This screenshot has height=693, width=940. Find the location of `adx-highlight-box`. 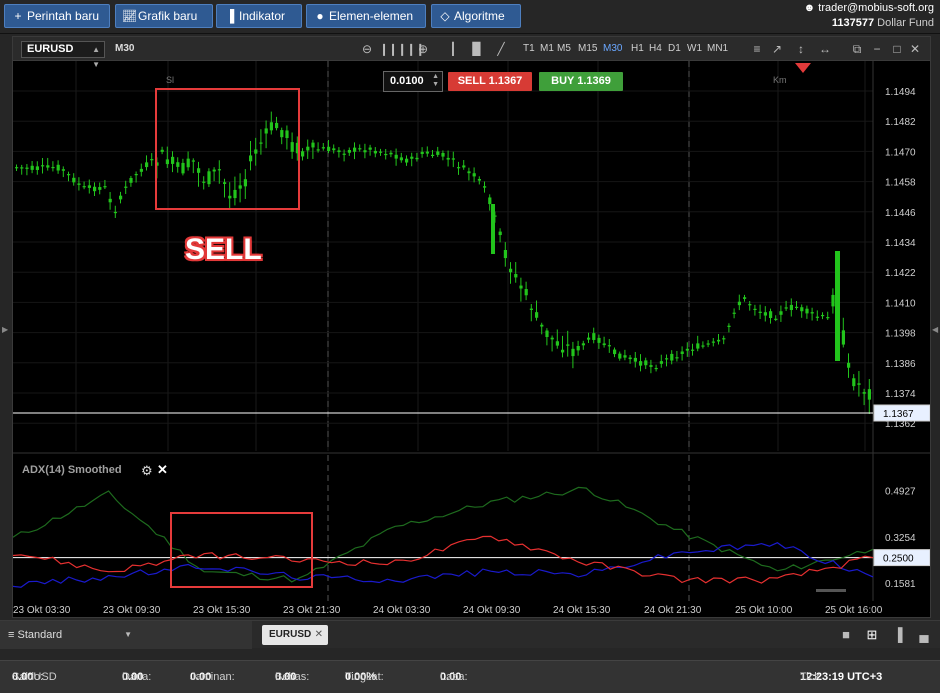

adx-highlight-box is located at coordinates (241, 550).